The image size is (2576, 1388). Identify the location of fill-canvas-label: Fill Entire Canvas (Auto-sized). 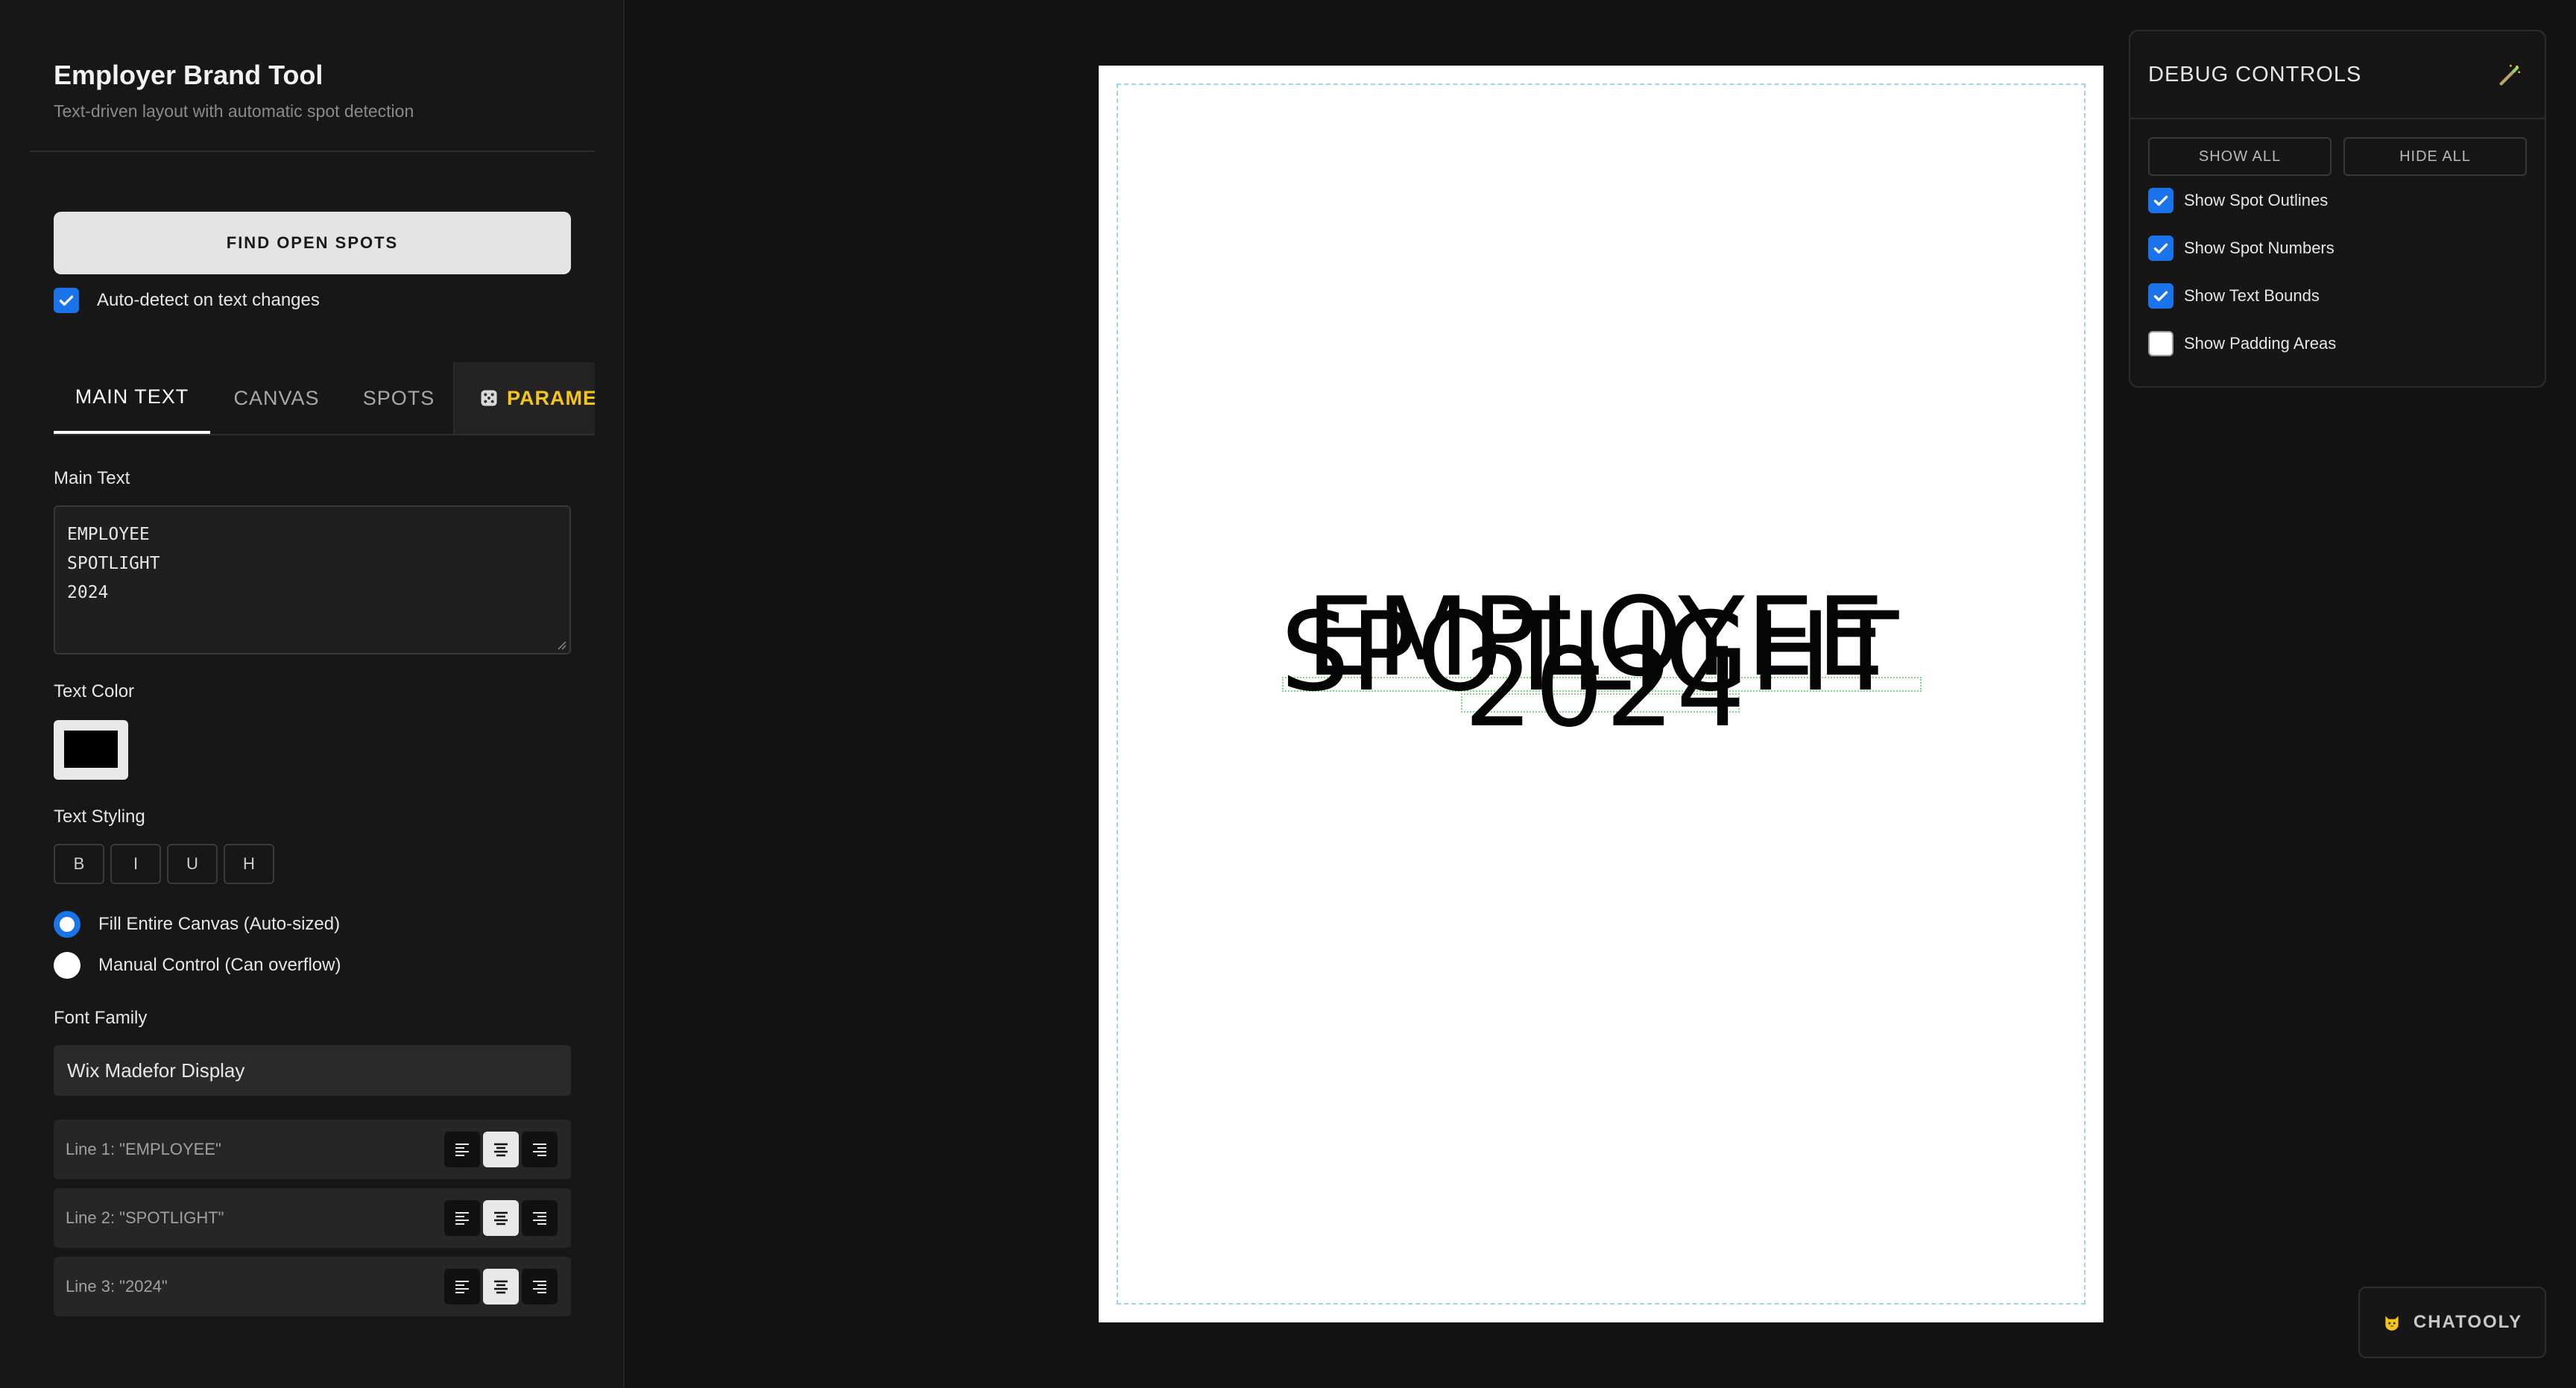
(220, 924).